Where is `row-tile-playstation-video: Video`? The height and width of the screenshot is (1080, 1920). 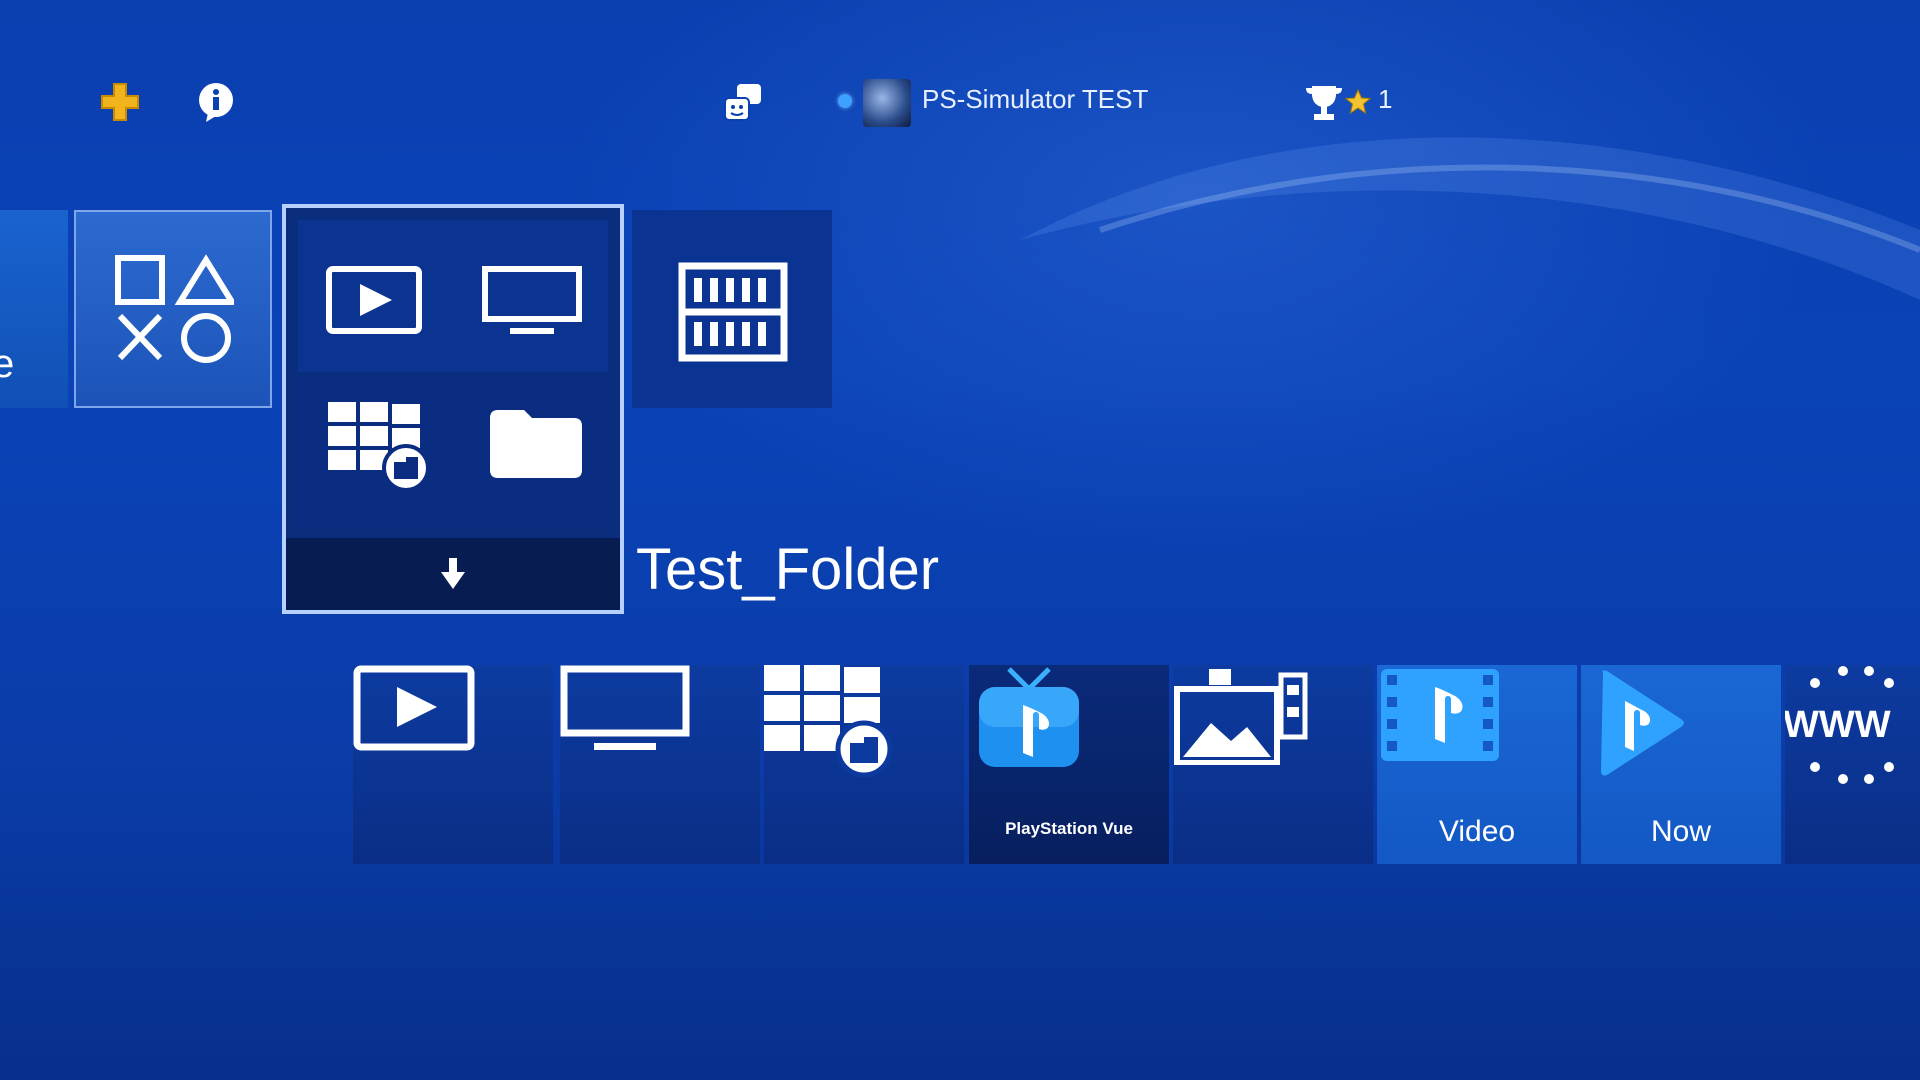
row-tile-playstation-video: Video is located at coordinates (1477, 764).